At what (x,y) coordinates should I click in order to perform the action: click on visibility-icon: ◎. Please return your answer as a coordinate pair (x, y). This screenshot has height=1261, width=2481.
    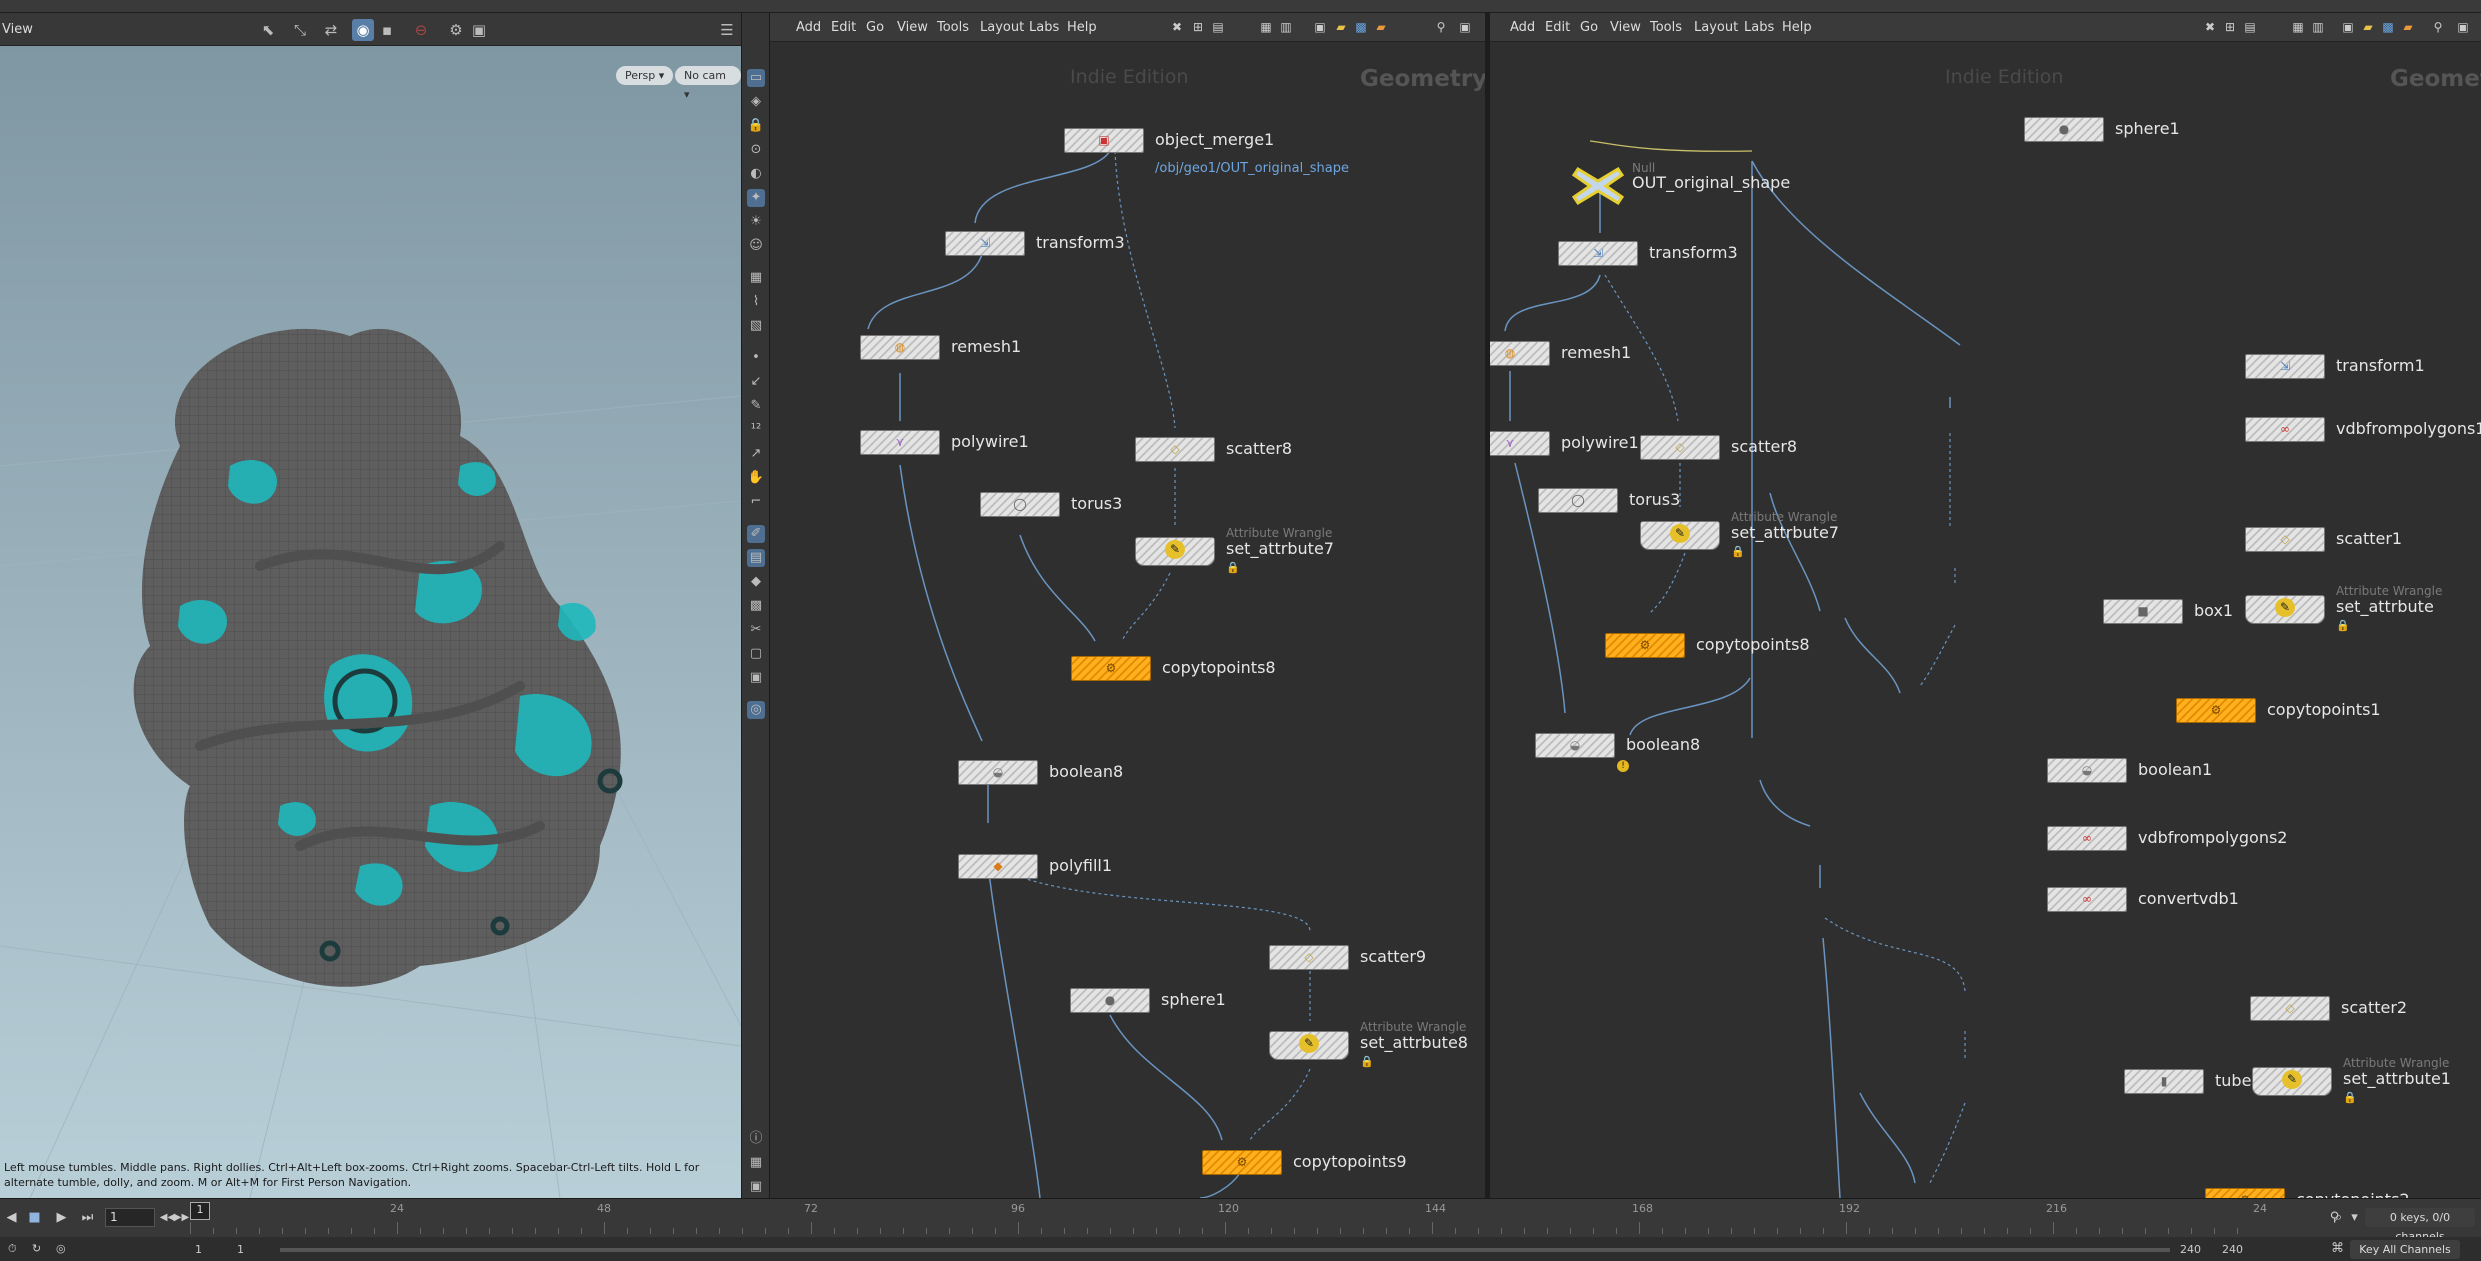
    Looking at the image, I should click on (756, 710).